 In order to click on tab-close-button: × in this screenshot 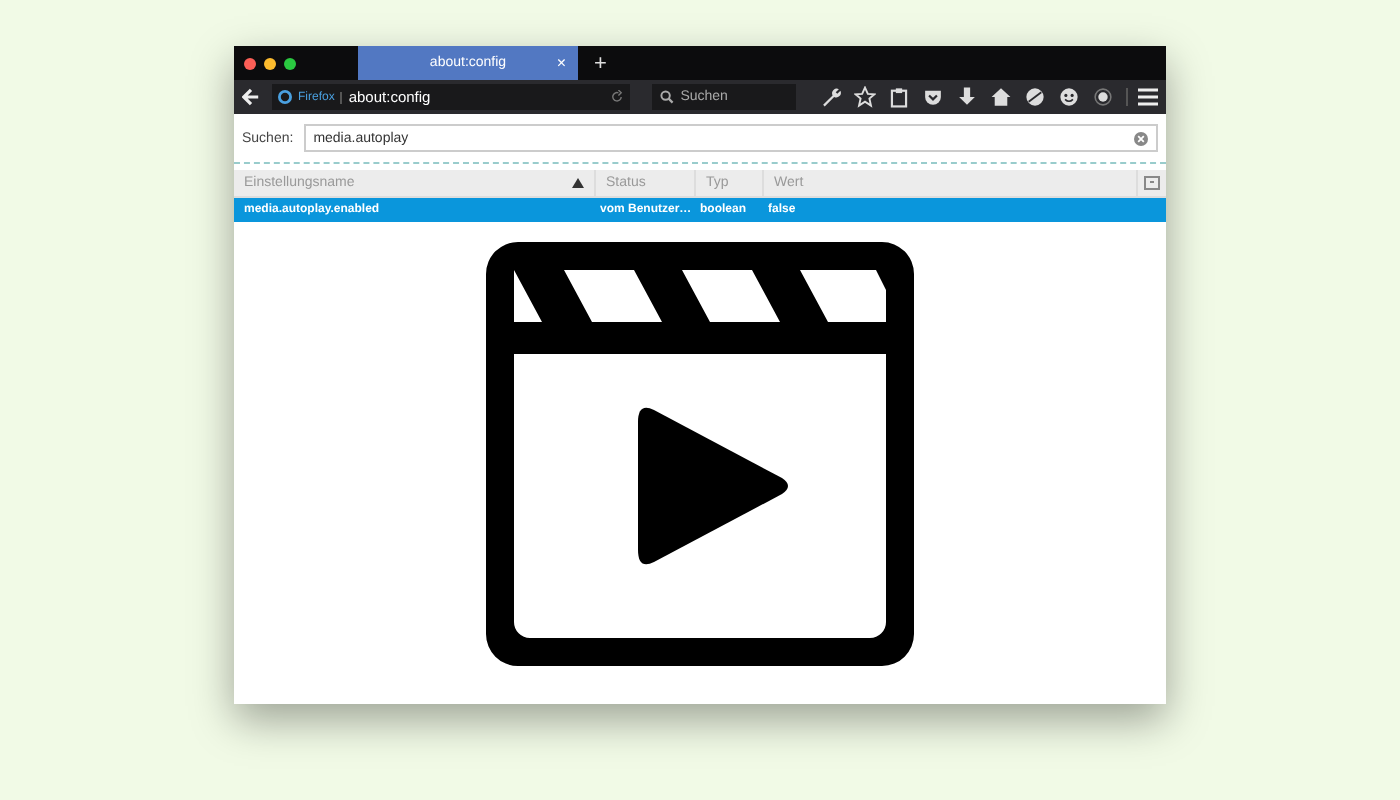, I will do `click(561, 63)`.